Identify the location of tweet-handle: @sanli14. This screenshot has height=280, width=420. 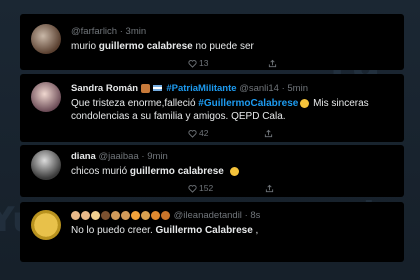
(259, 88).